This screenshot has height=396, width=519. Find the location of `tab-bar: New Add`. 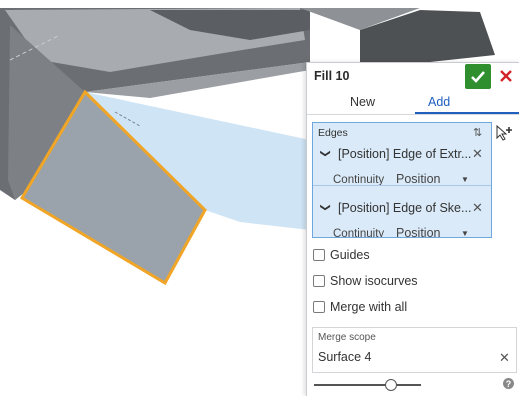

tab-bar: New Add is located at coordinates (413, 102).